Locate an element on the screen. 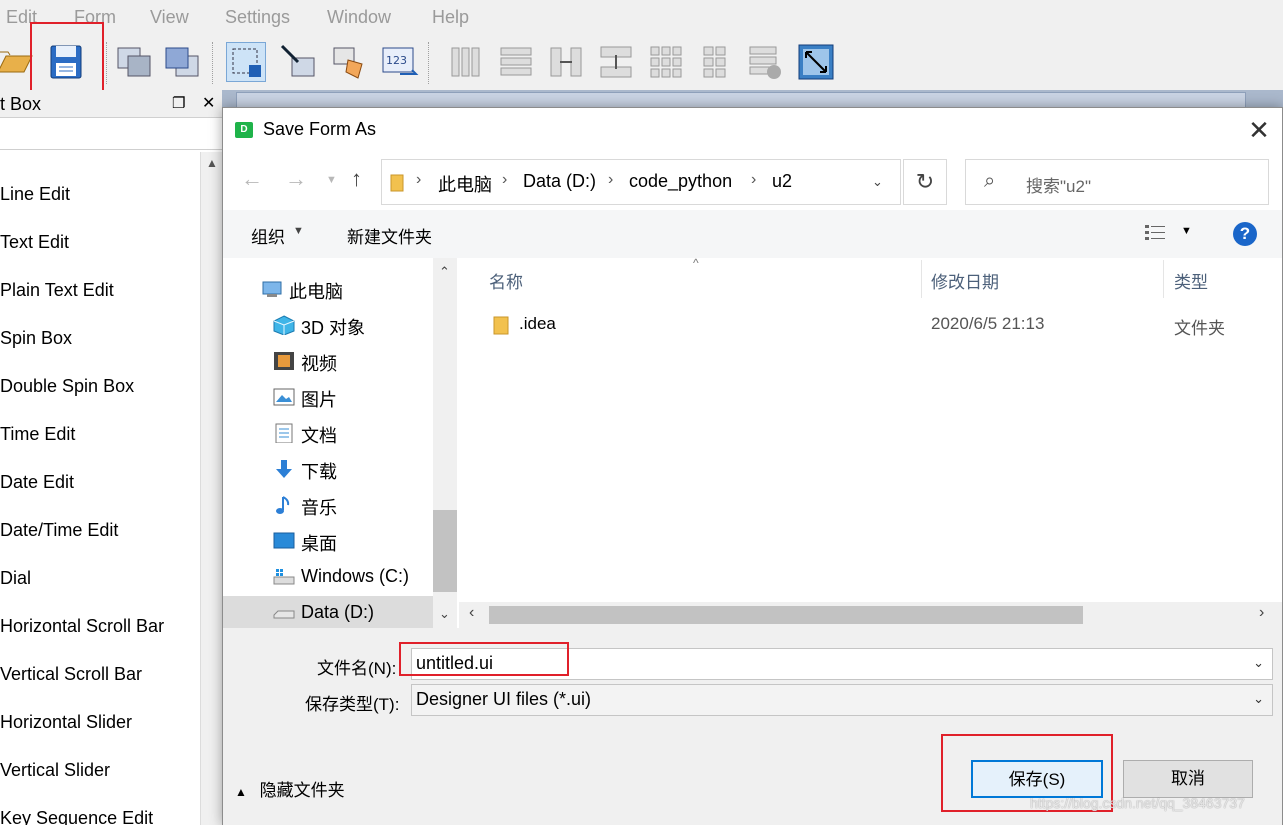 The height and width of the screenshot is (825, 1283). column-header-type: 类型 is located at coordinates (1191, 280).